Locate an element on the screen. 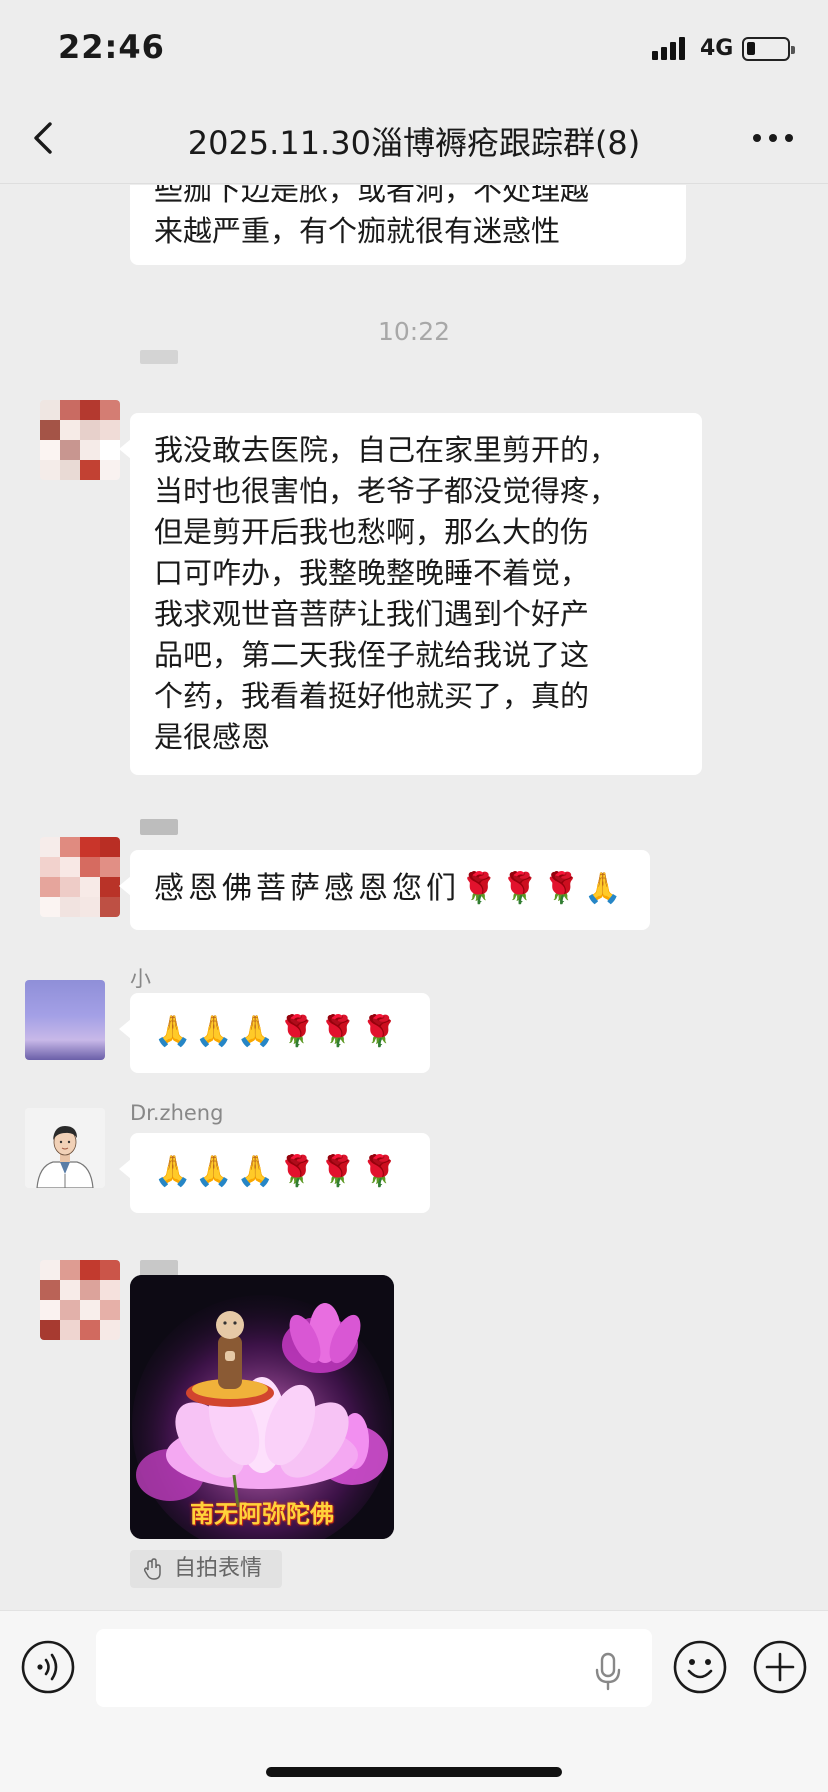 The width and height of the screenshot is (828, 1792). sender-name: 小 is located at coordinates (140, 979).